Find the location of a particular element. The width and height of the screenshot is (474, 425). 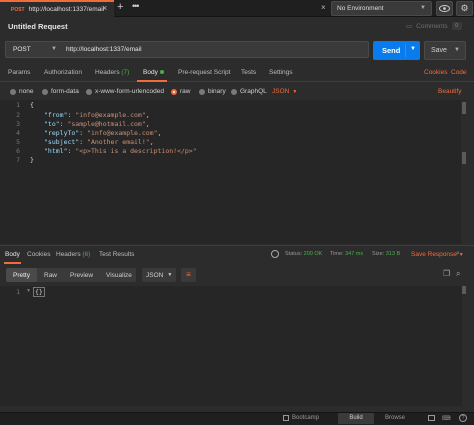

view-preview-button: Preview is located at coordinates (81, 275).